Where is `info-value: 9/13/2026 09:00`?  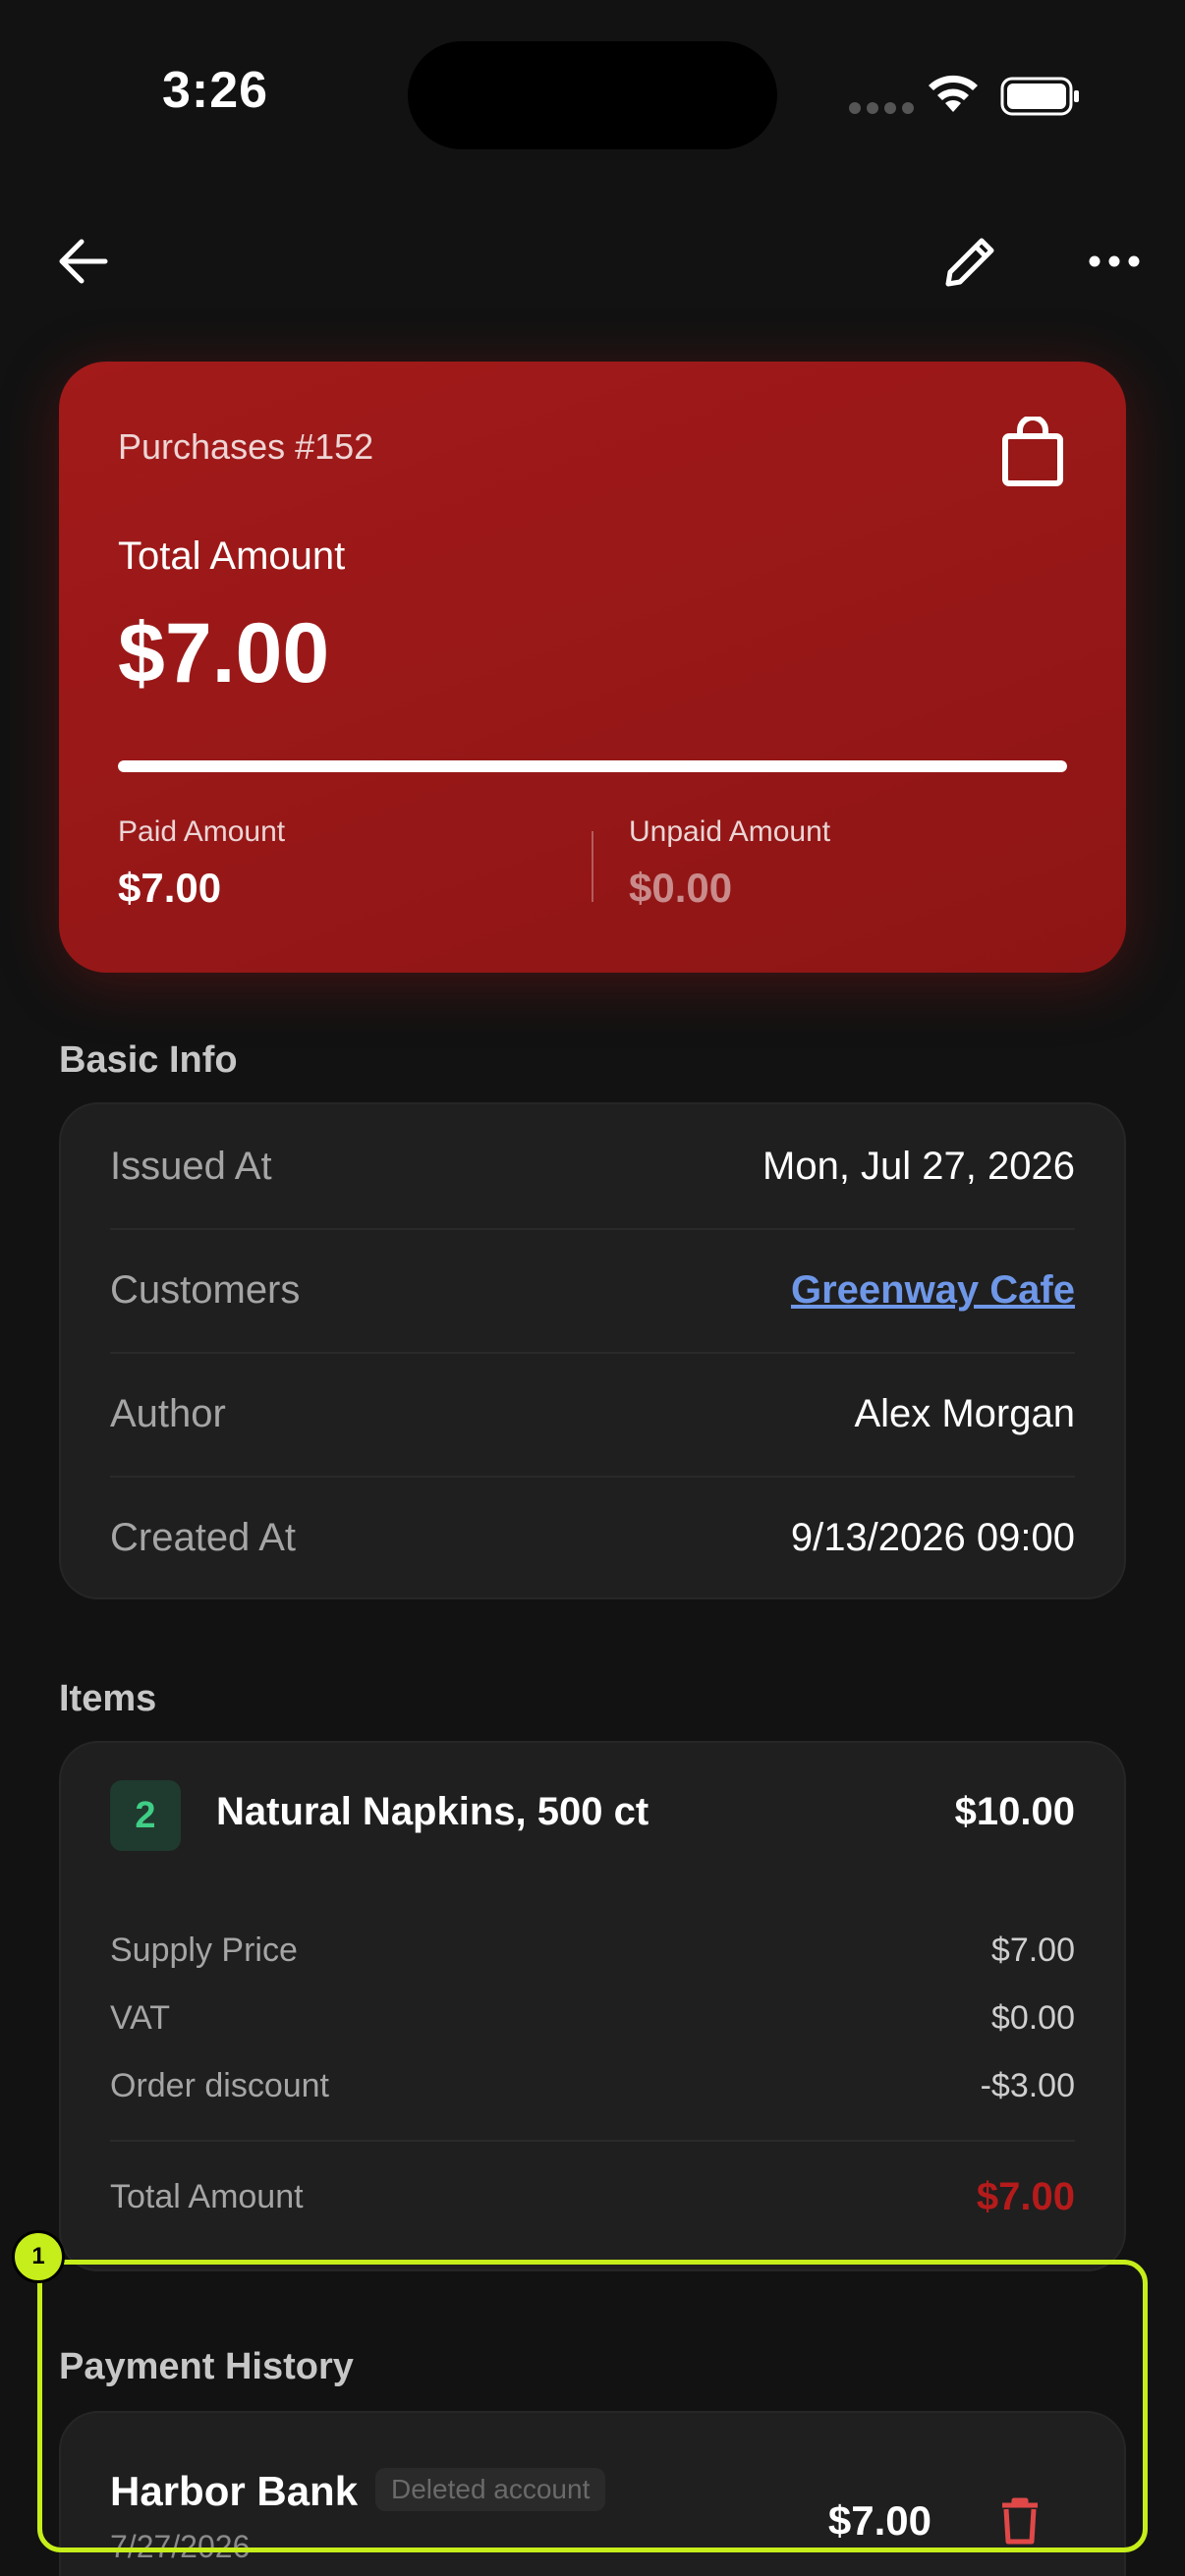 info-value: 9/13/2026 09:00 is located at coordinates (933, 1537).